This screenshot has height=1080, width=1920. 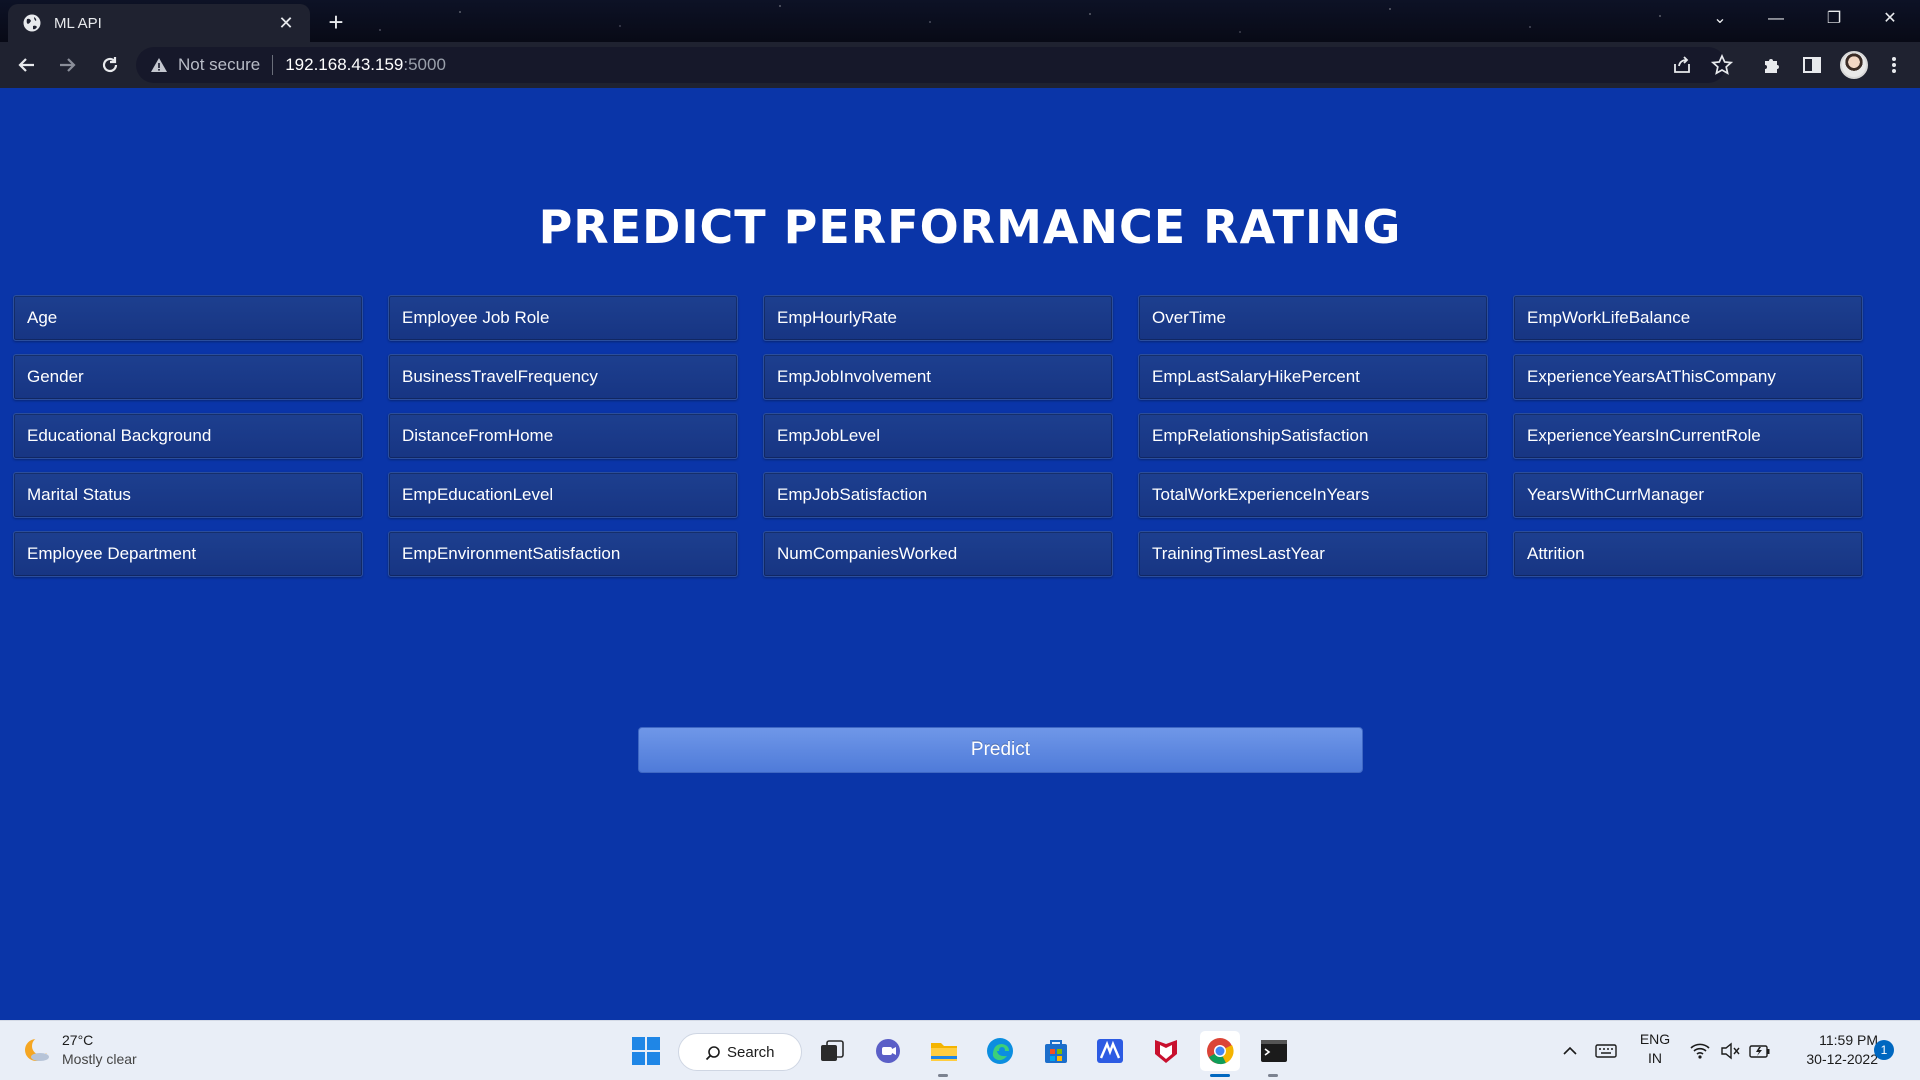 What do you see at coordinates (712, 1053) in the screenshot?
I see `search-icon` at bounding box center [712, 1053].